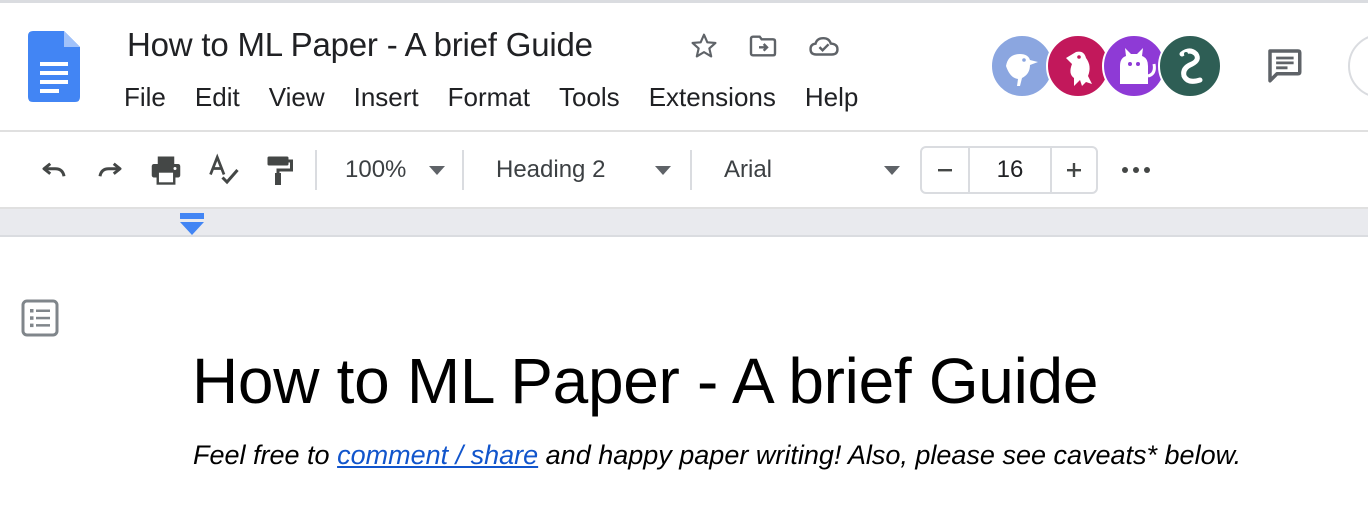 This screenshot has width=1368, height=520. What do you see at coordinates (1136, 170) in the screenshot?
I see `more-icon` at bounding box center [1136, 170].